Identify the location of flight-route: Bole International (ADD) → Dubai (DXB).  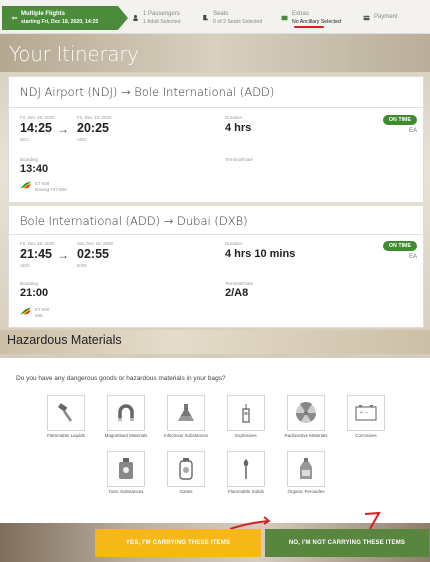
(134, 221).